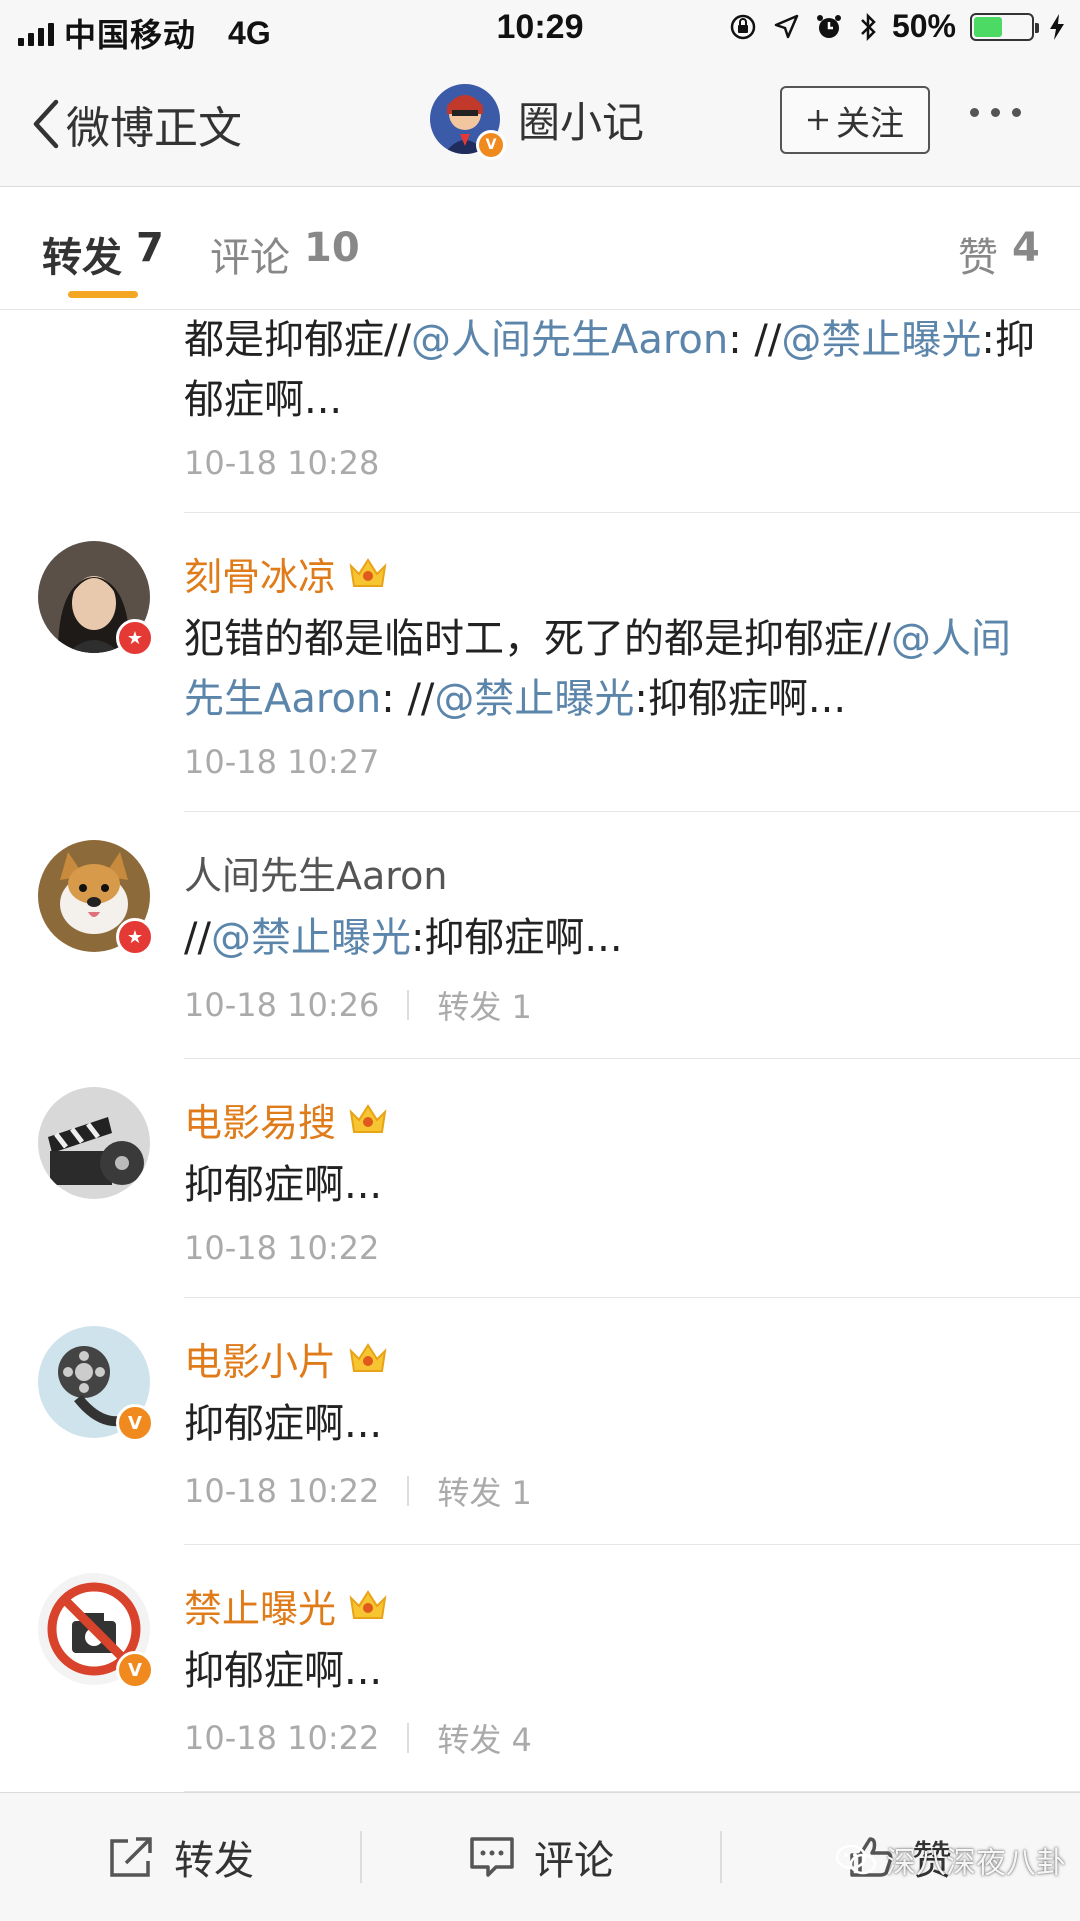 This screenshot has width=1080, height=1921. Describe the element at coordinates (1004, 26) in the screenshot. I see `battery-icon` at that location.